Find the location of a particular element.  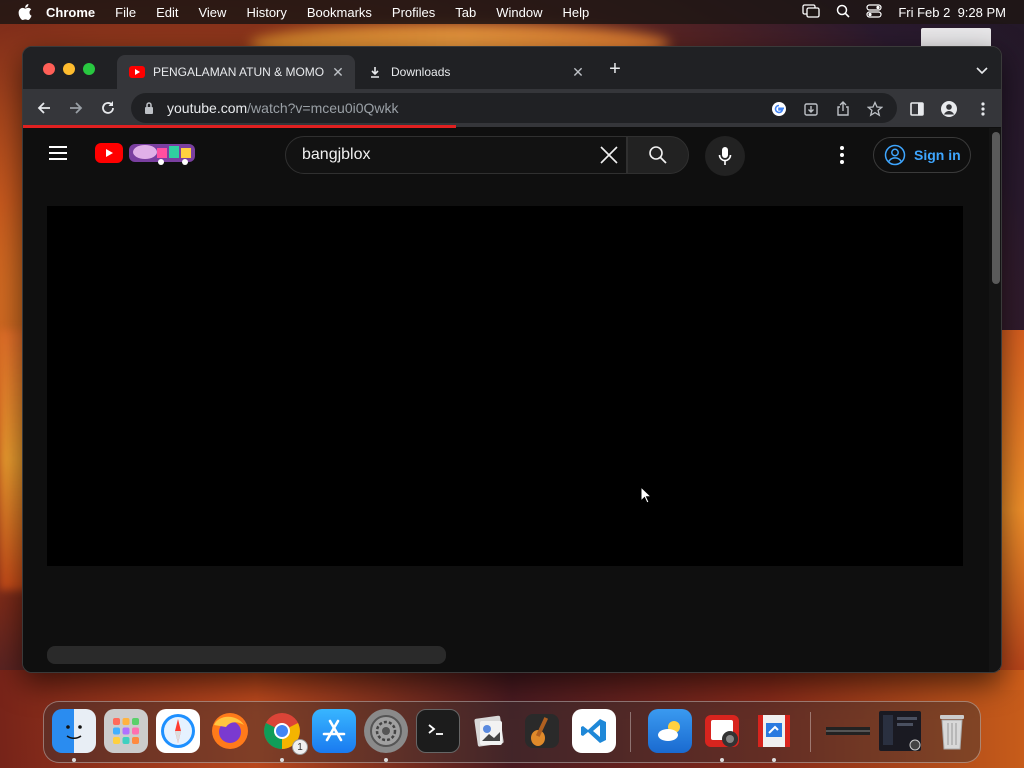

search-input: bangjblox is located at coordinates (456, 155).